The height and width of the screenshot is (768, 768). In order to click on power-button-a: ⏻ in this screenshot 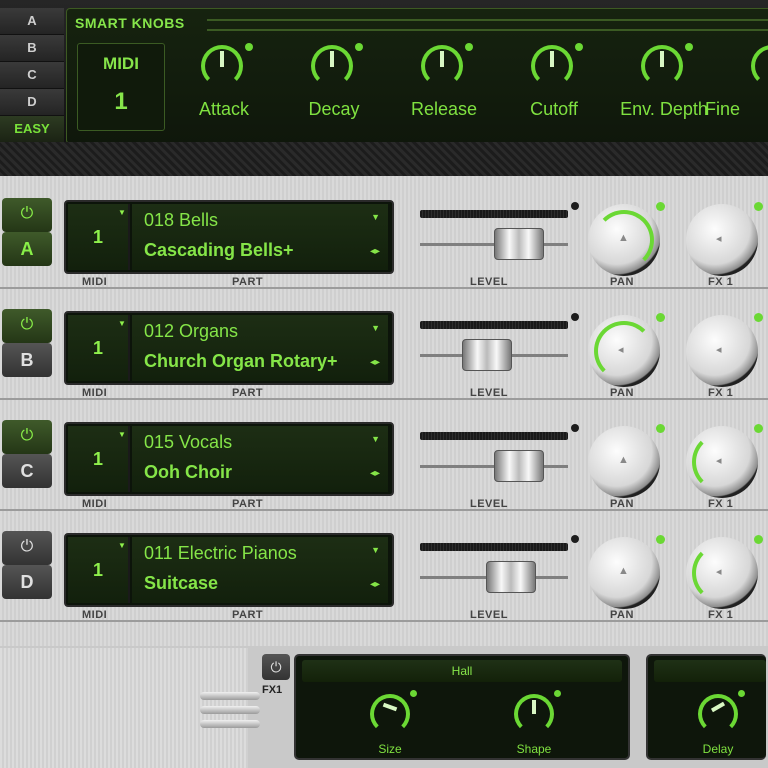, I will do `click(27, 215)`.